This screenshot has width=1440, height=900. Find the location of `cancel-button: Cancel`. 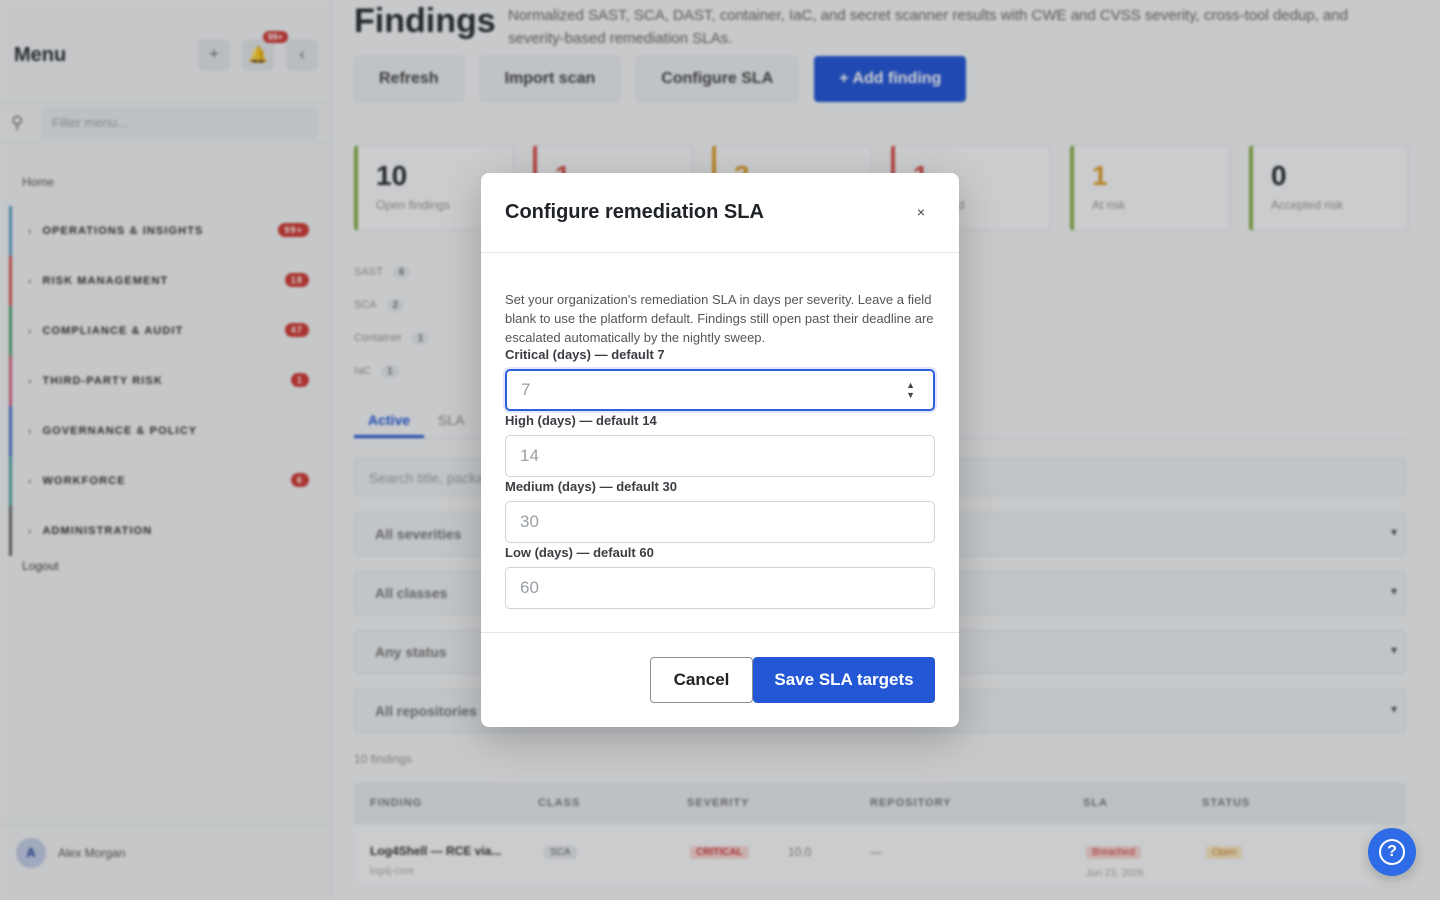

cancel-button: Cancel is located at coordinates (701, 680).